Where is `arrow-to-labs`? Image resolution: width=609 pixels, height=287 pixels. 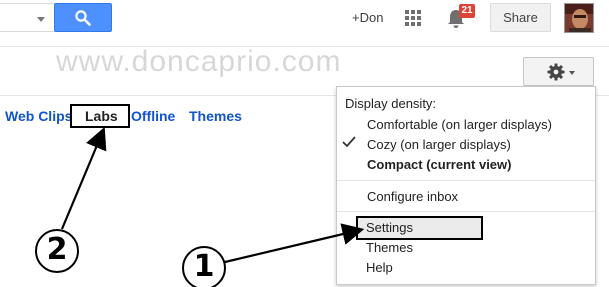
arrow-to-labs is located at coordinates (83, 178).